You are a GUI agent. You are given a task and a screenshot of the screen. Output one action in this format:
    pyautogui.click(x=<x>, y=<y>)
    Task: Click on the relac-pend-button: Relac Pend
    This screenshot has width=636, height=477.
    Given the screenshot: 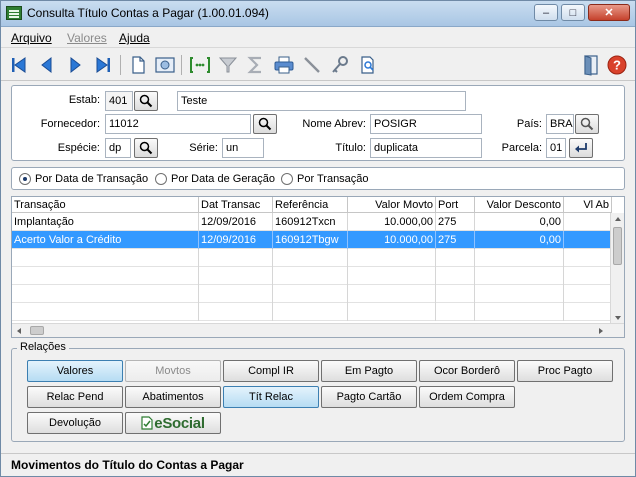 What is the action you would take?
    pyautogui.click(x=75, y=397)
    